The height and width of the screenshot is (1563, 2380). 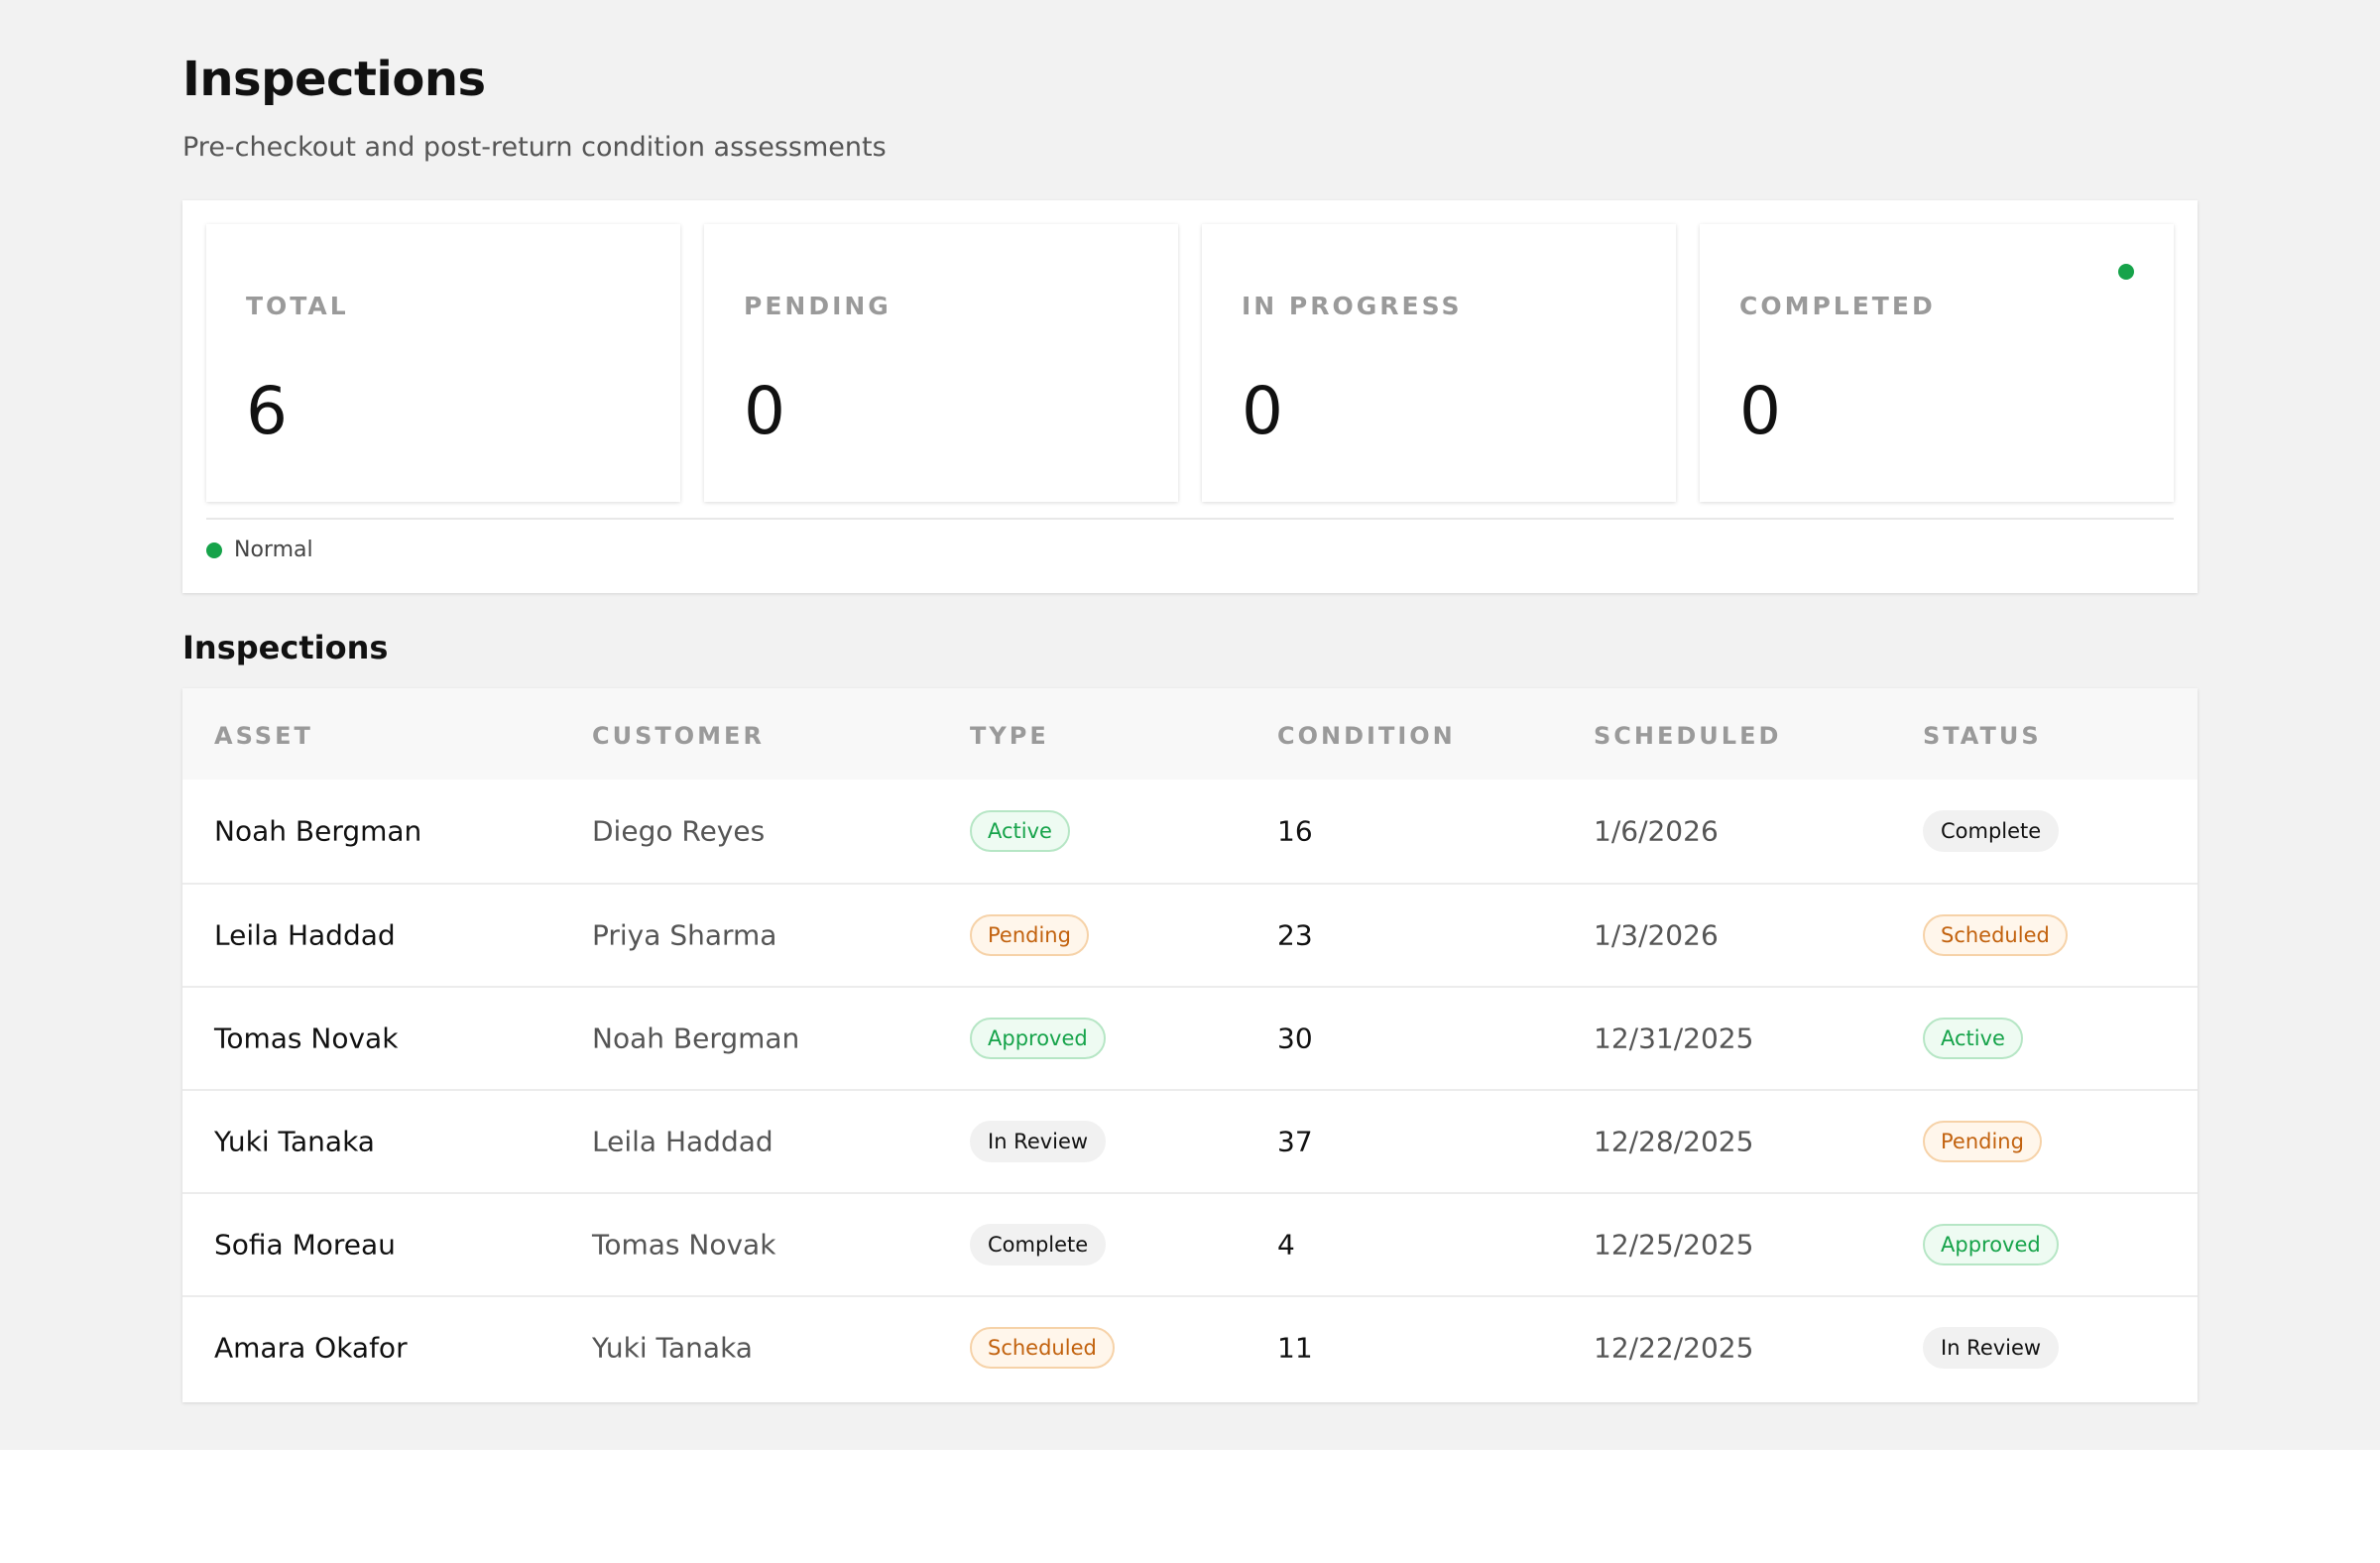 I want to click on cell-condition: 30, so click(x=1295, y=1038).